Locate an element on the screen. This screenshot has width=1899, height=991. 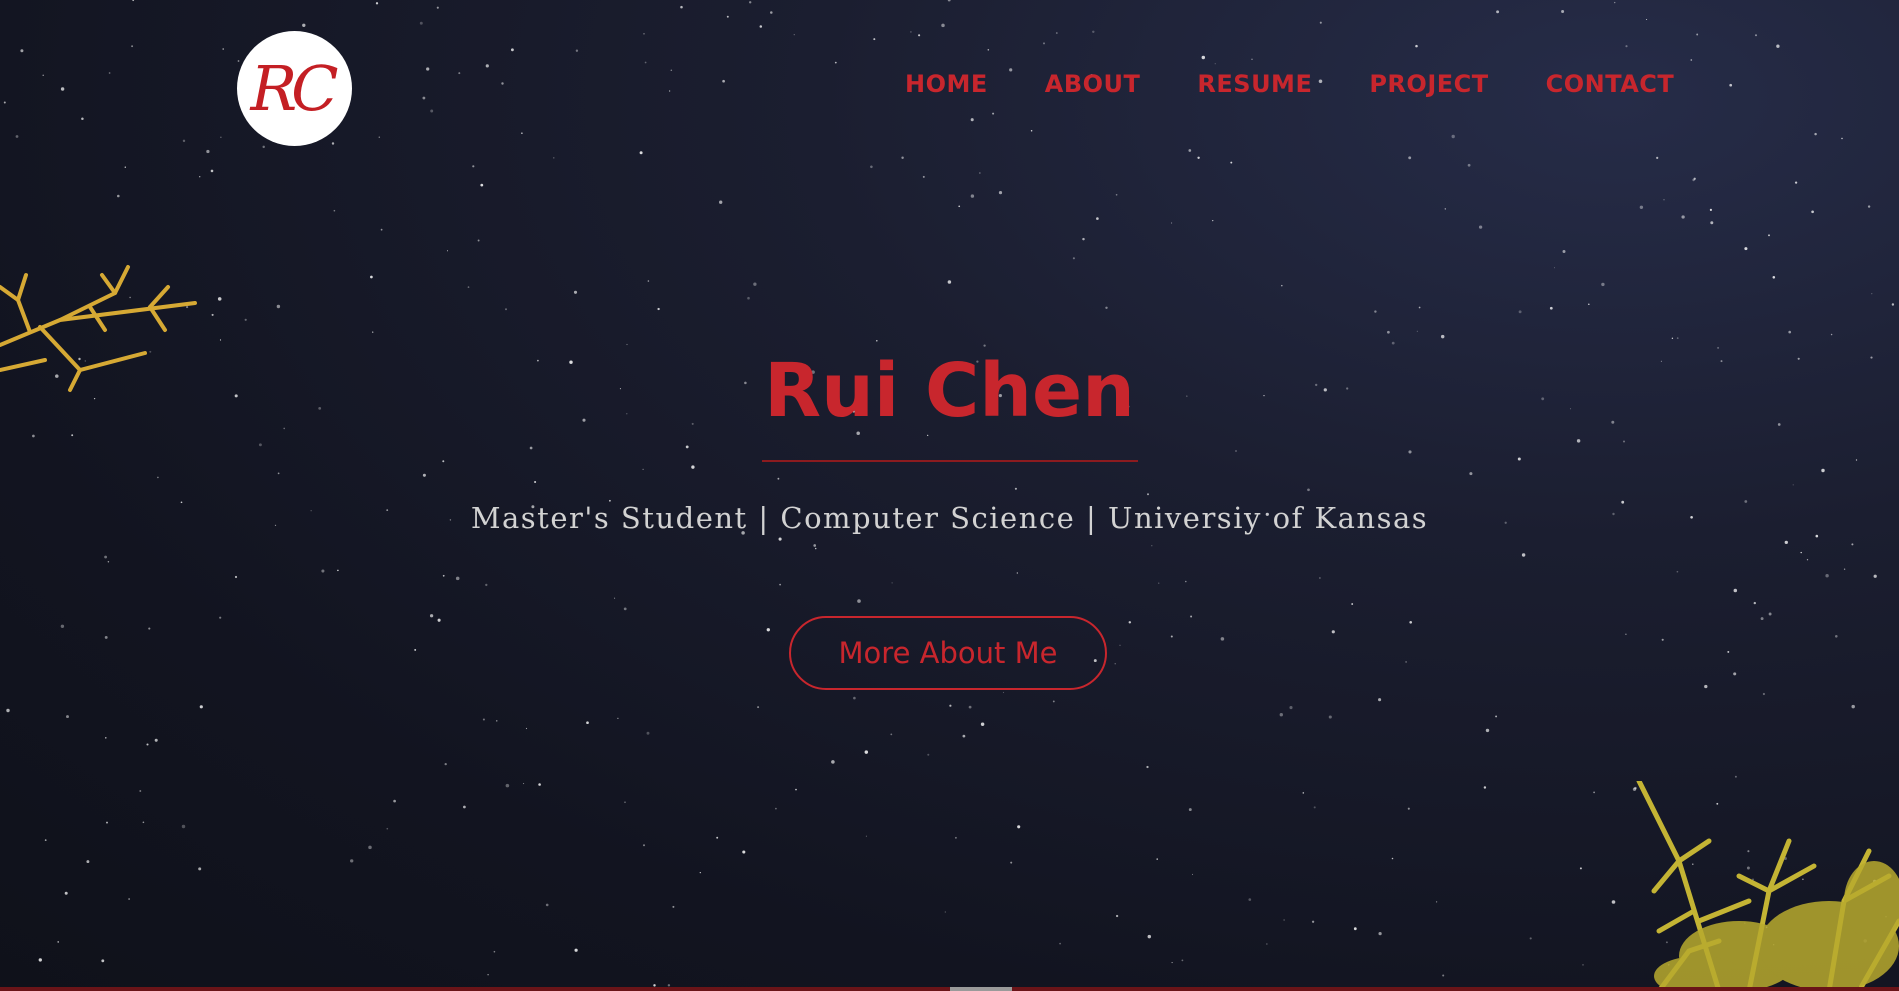
nav-home-link: HOME is located at coordinates (946, 84).